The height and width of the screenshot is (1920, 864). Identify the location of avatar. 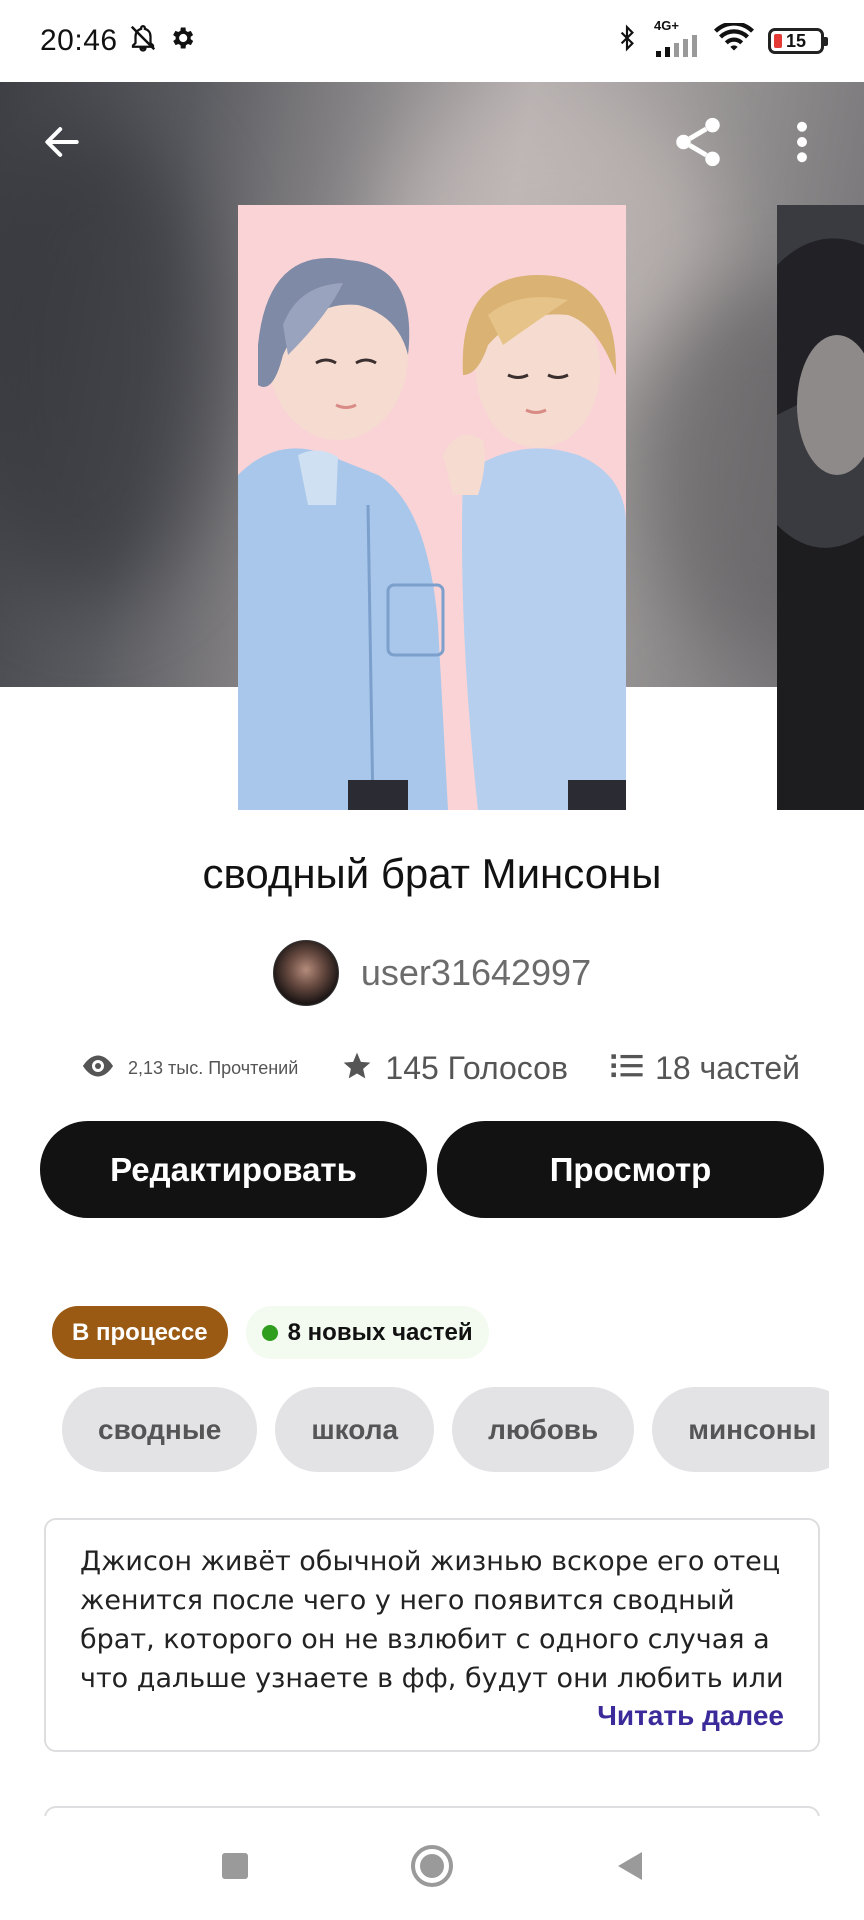
(305, 973).